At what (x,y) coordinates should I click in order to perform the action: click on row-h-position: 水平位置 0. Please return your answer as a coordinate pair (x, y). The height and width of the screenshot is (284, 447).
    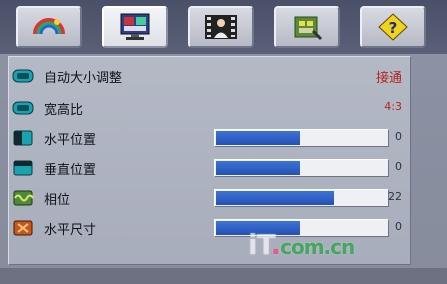
    Looking at the image, I should click on (210, 138).